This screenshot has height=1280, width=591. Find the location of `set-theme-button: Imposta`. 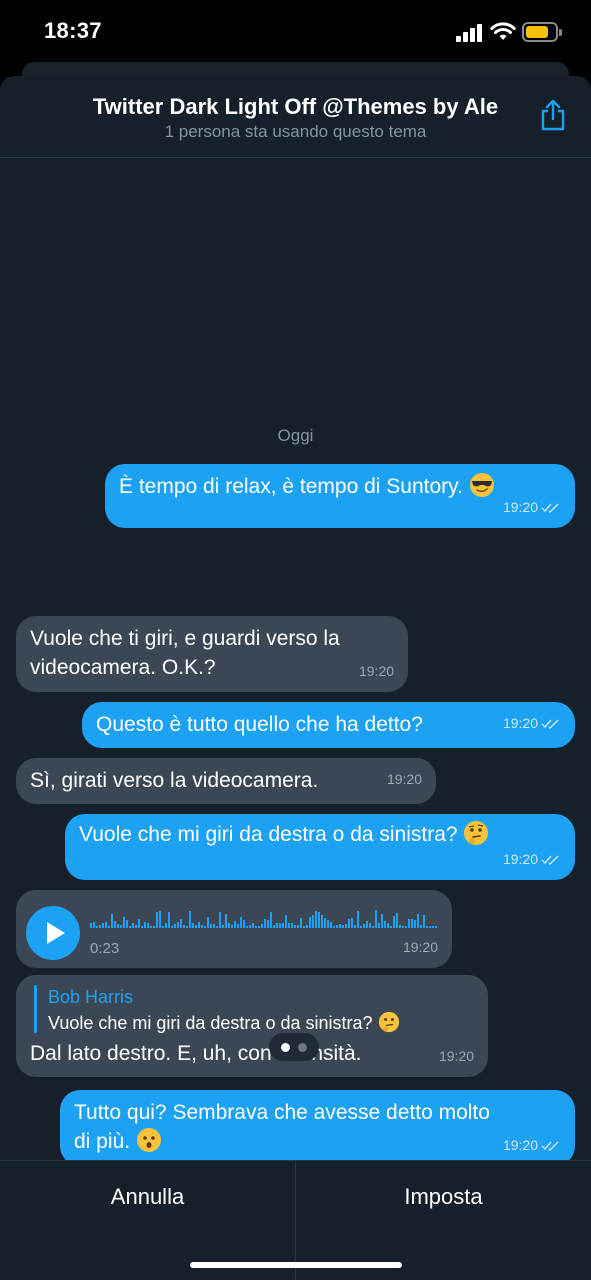

set-theme-button: Imposta is located at coordinates (443, 1197).